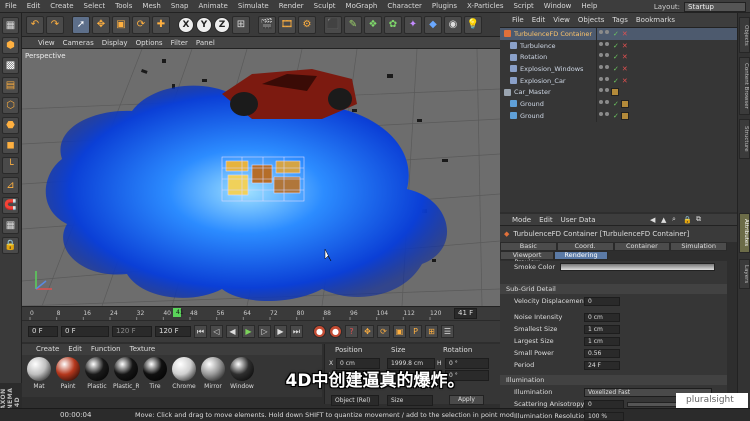 This screenshot has width=750, height=421. What do you see at coordinates (10, 125) in the screenshot?
I see `edges-mode-icon: ⬣` at bounding box center [10, 125].